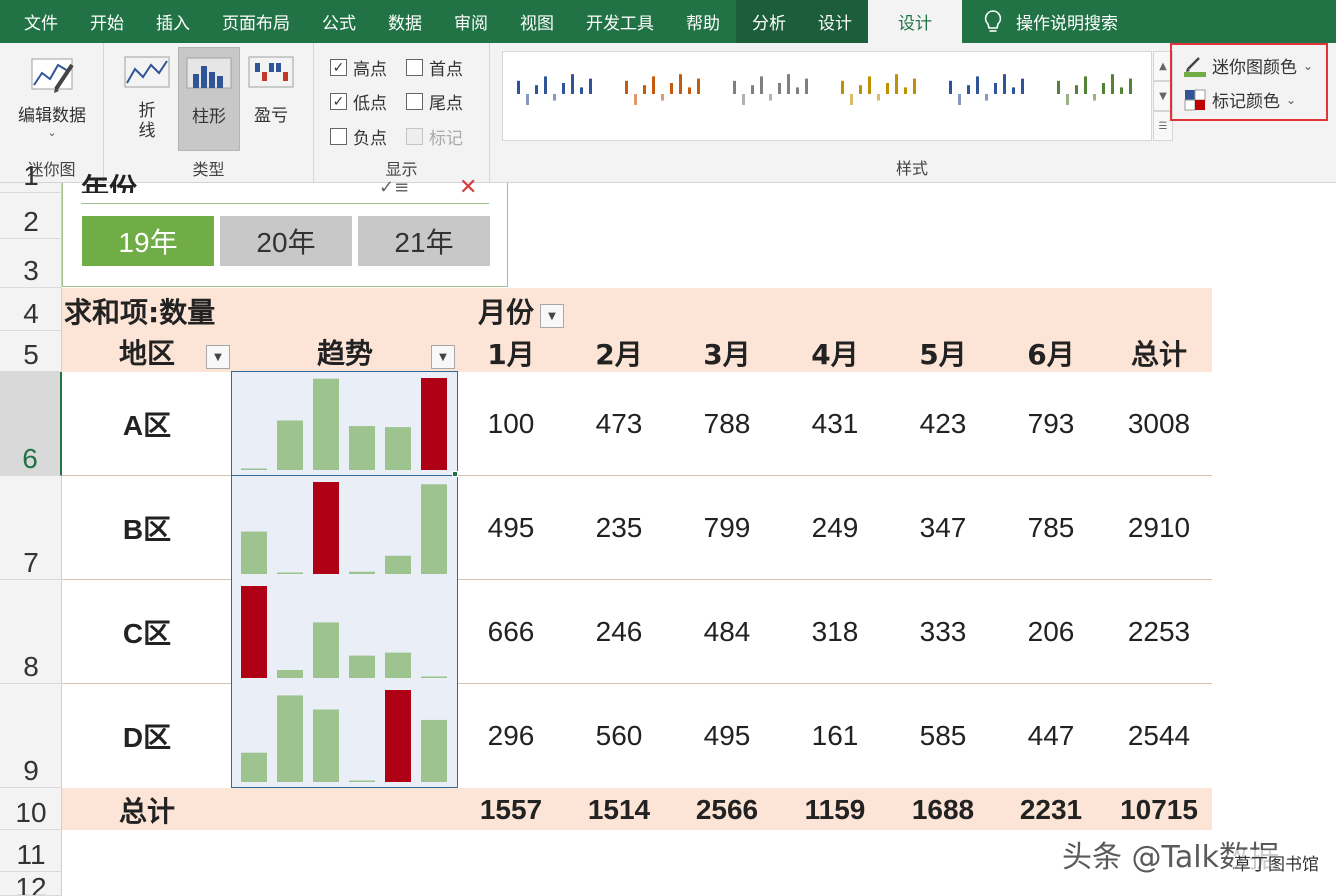  I want to click on total-cell: 2231, so click(1051, 810).